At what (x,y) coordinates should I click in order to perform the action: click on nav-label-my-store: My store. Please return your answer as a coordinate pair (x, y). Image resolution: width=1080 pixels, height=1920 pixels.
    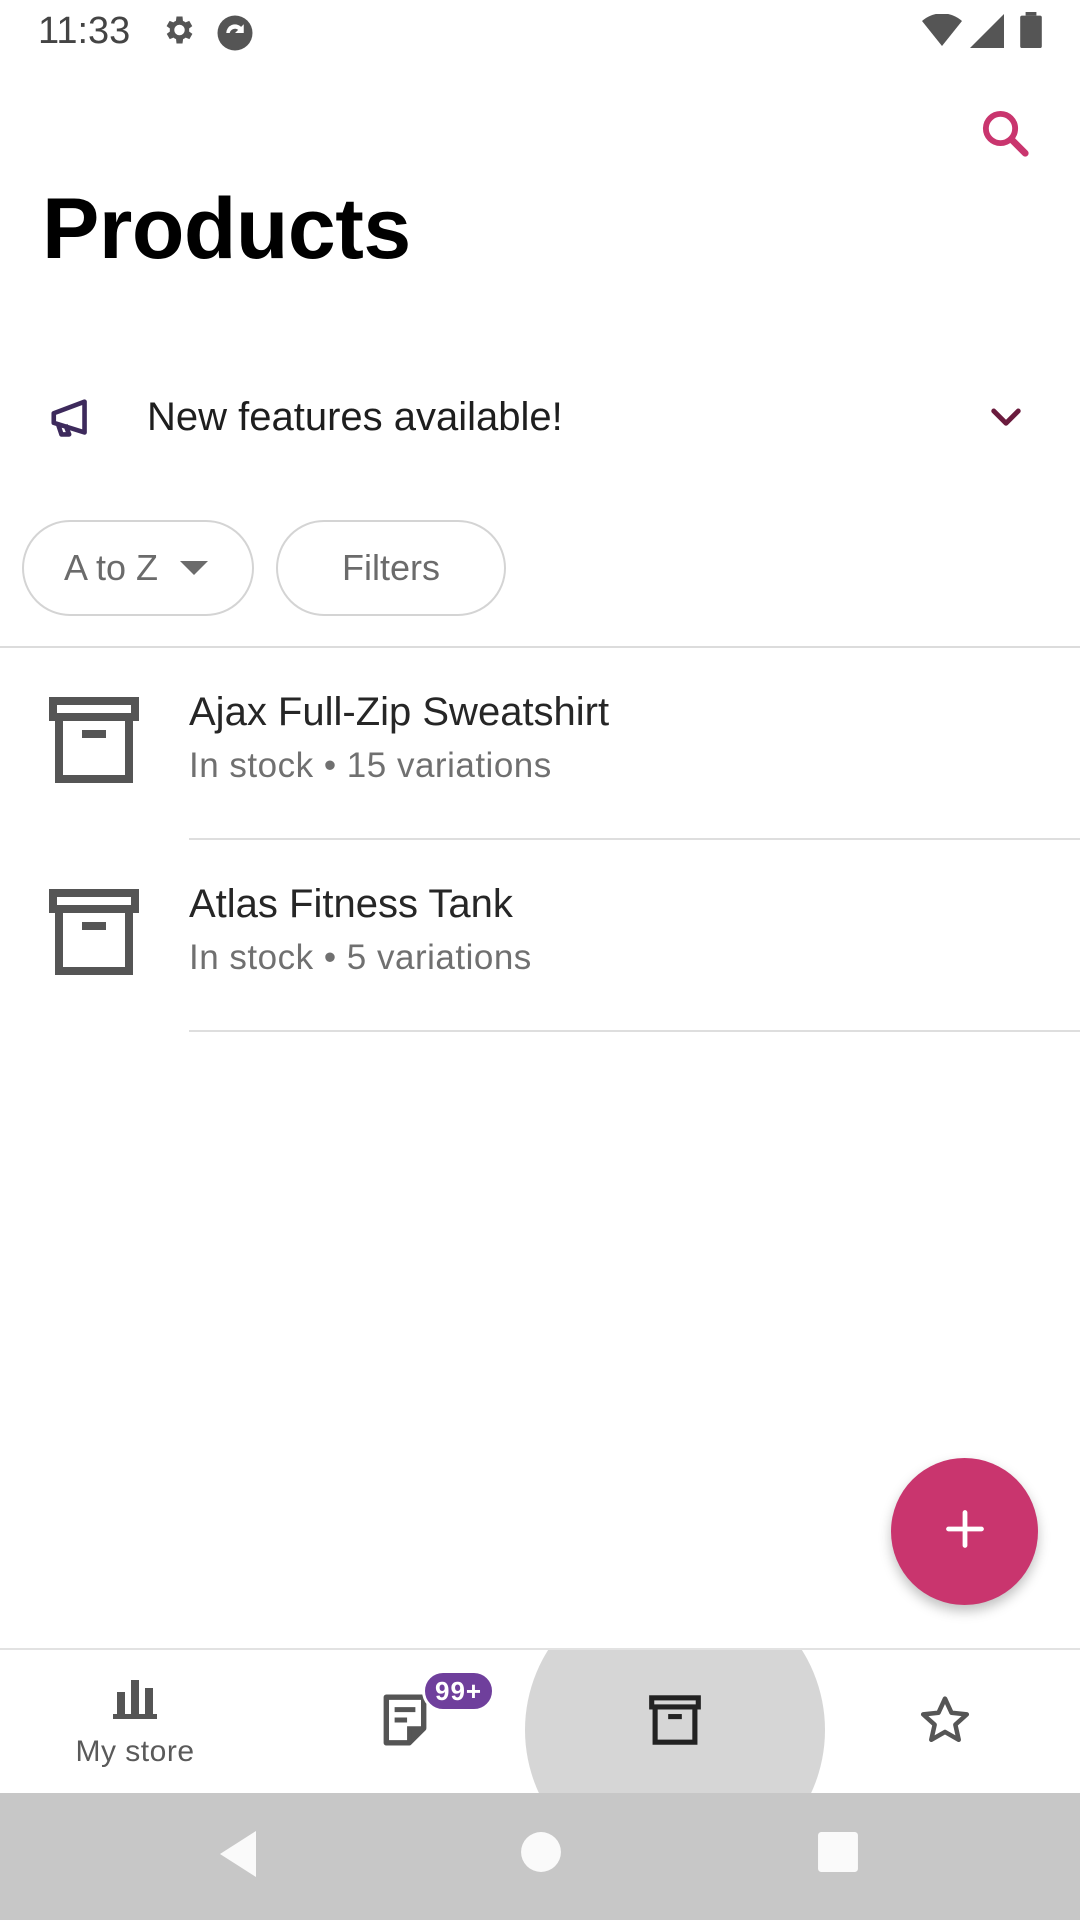
    Looking at the image, I should click on (135, 1751).